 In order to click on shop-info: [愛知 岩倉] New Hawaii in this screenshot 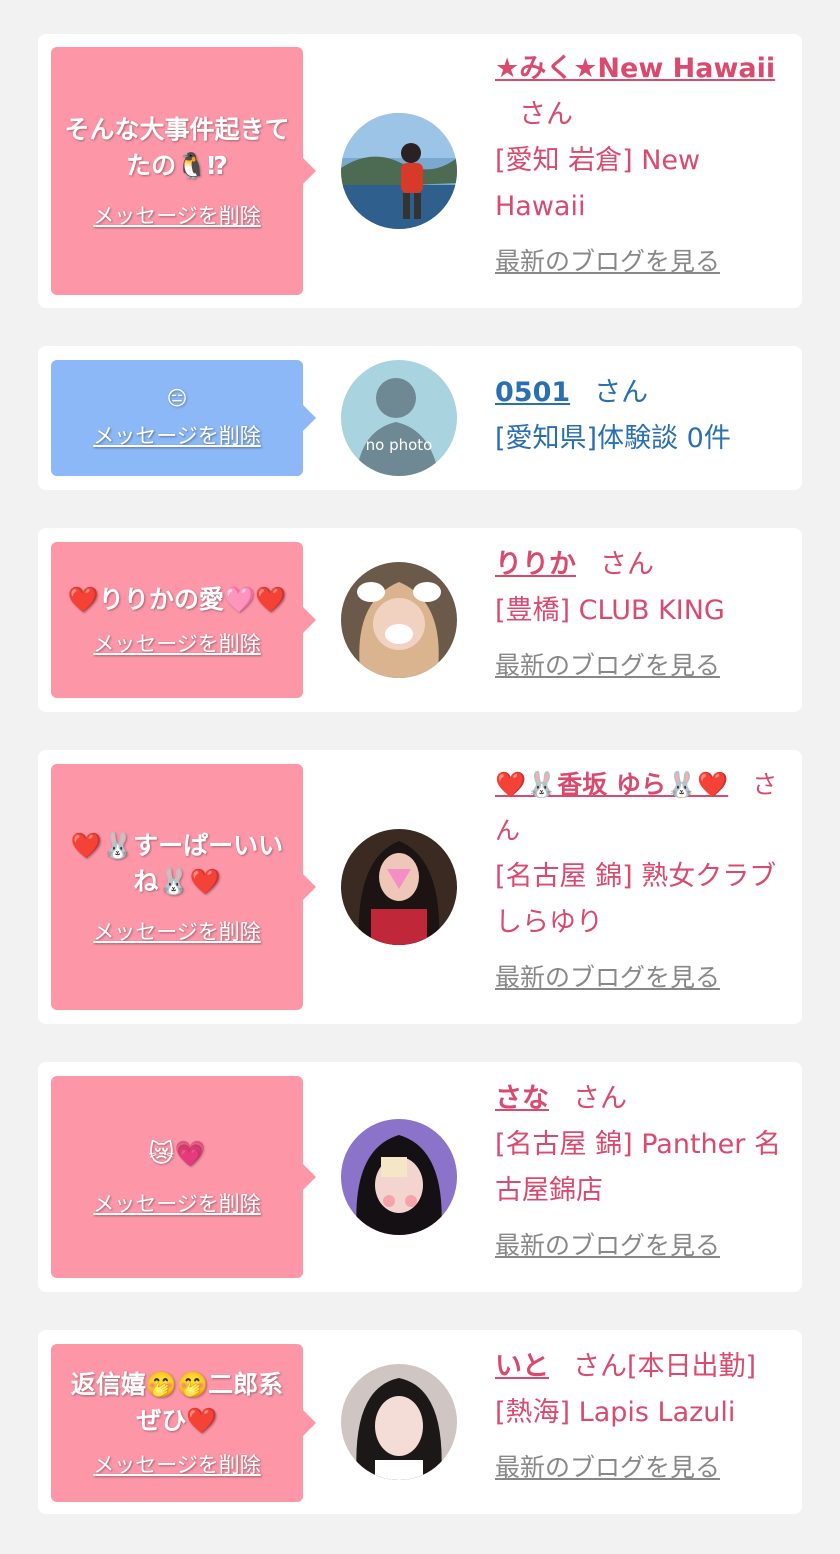, I will do `click(598, 183)`.